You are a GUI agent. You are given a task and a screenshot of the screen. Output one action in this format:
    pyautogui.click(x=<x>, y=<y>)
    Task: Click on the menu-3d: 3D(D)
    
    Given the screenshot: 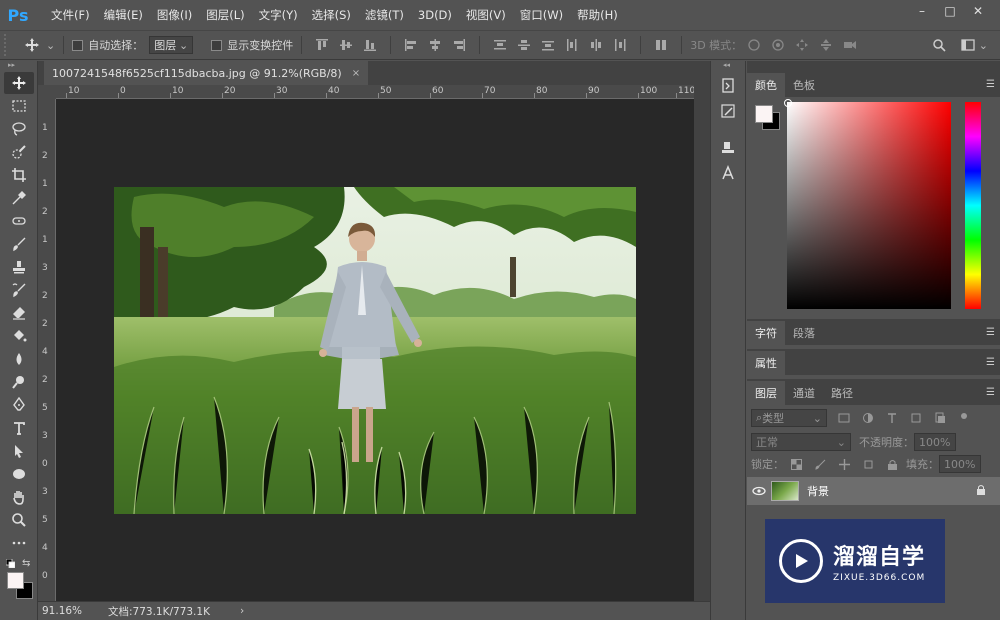 What is the action you would take?
    pyautogui.click(x=435, y=15)
    